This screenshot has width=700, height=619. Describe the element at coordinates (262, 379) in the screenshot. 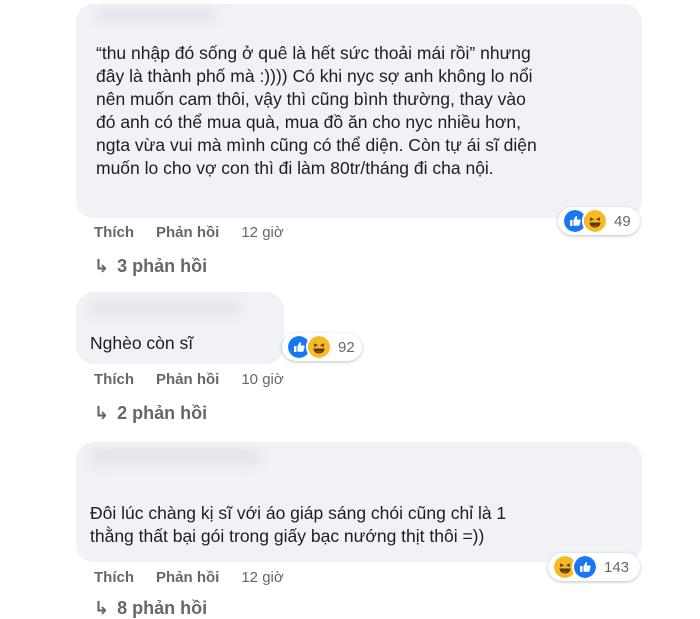

I see `timestamp: 10 giờ` at that location.